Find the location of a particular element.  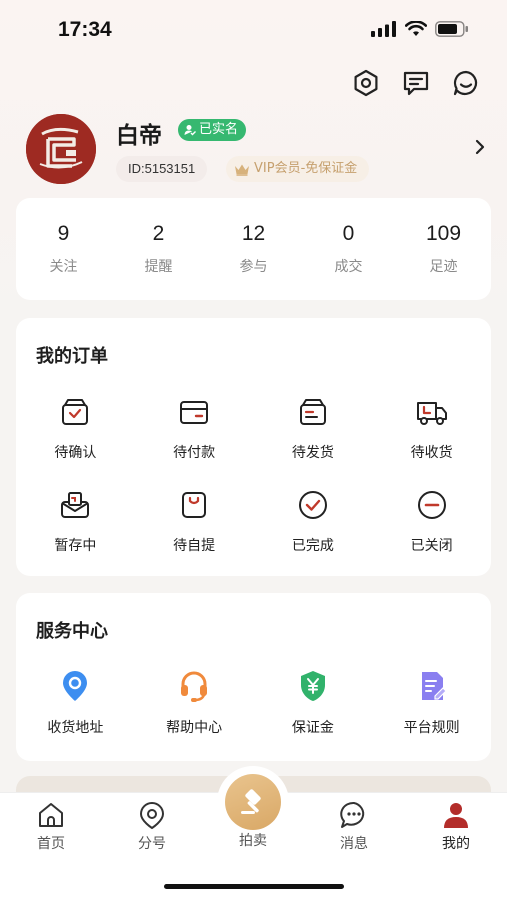

order-label: 待发货 is located at coordinates (312, 453).